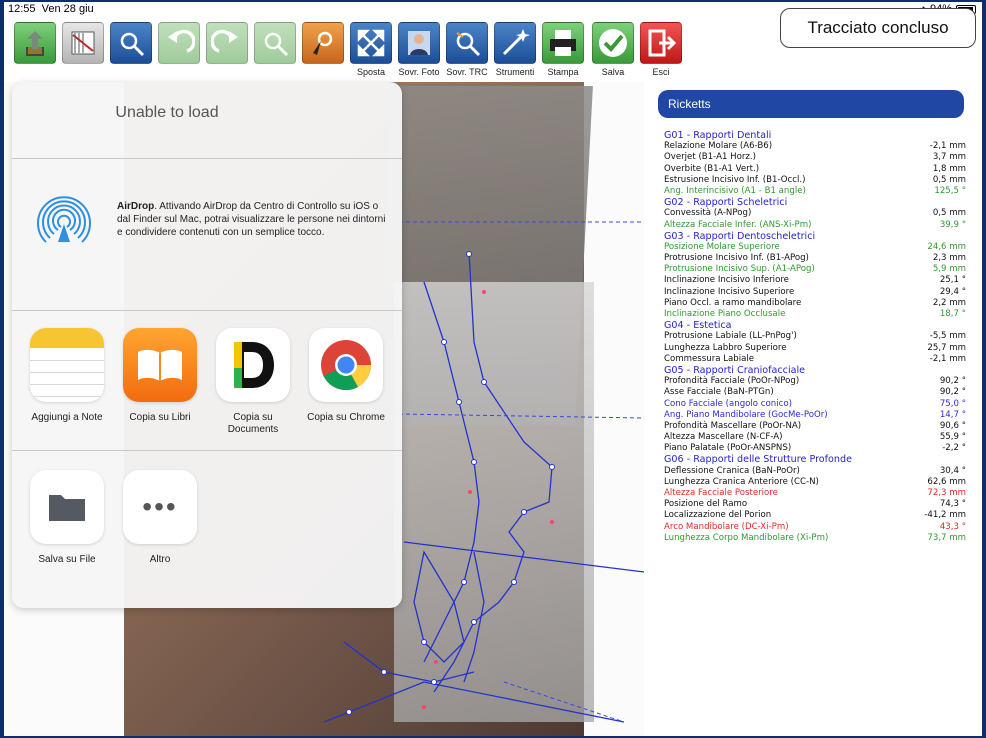 The width and height of the screenshot is (986, 738). Describe the element at coordinates (67, 518) in the screenshot. I see `share-action-save-file: Salva su File` at that location.